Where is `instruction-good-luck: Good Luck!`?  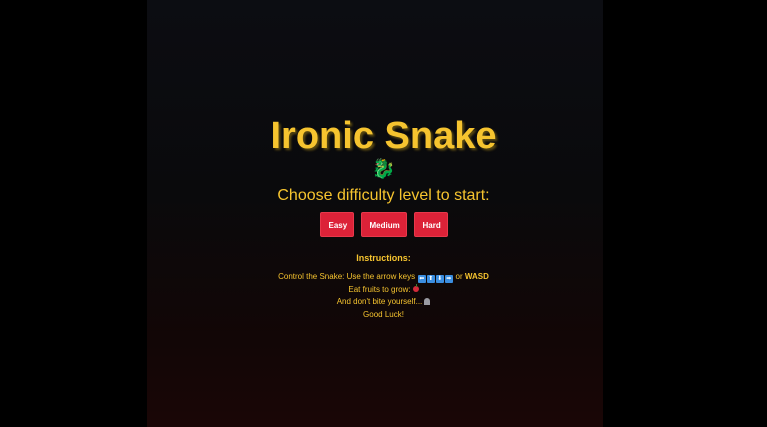 instruction-good-luck: Good Luck! is located at coordinates (383, 314).